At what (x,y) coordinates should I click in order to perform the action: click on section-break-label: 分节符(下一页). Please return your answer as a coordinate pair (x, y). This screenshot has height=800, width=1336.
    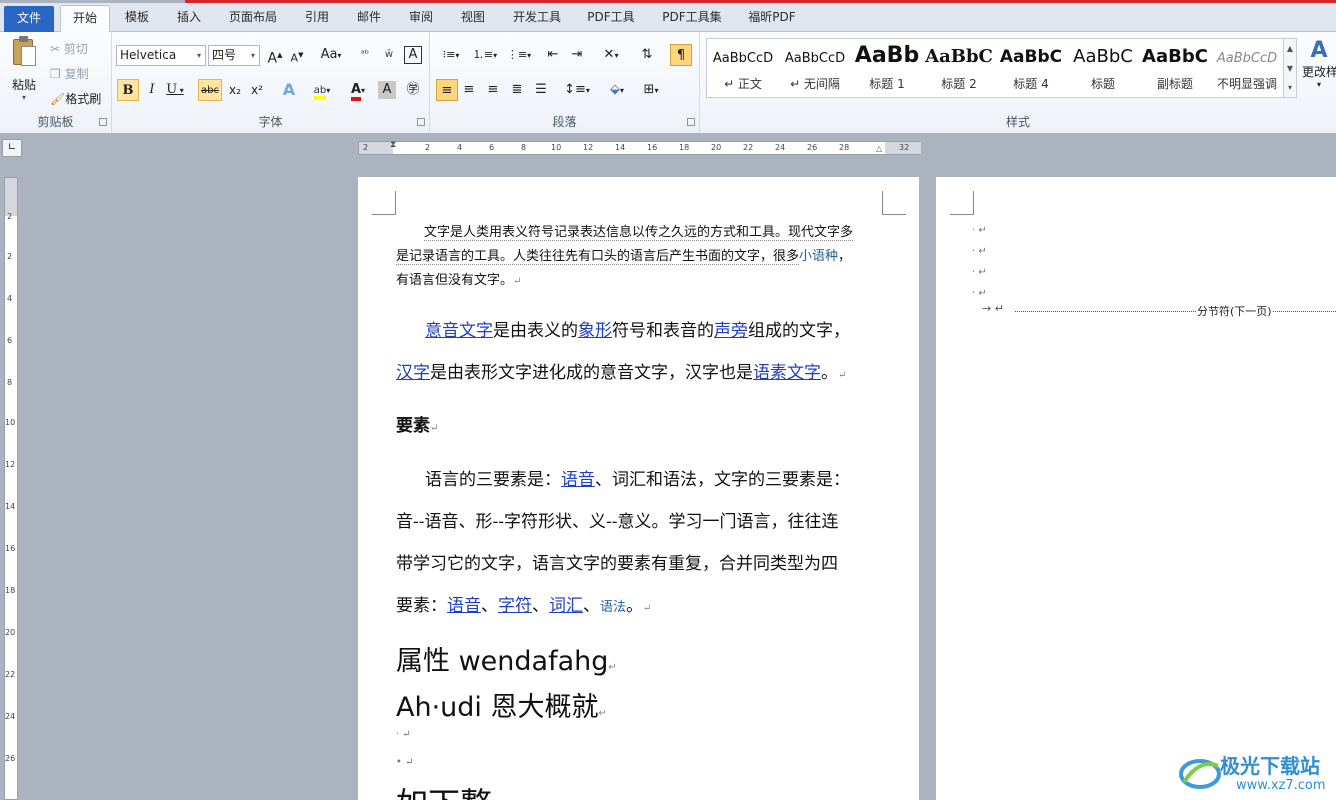
    Looking at the image, I should click on (1234, 311).